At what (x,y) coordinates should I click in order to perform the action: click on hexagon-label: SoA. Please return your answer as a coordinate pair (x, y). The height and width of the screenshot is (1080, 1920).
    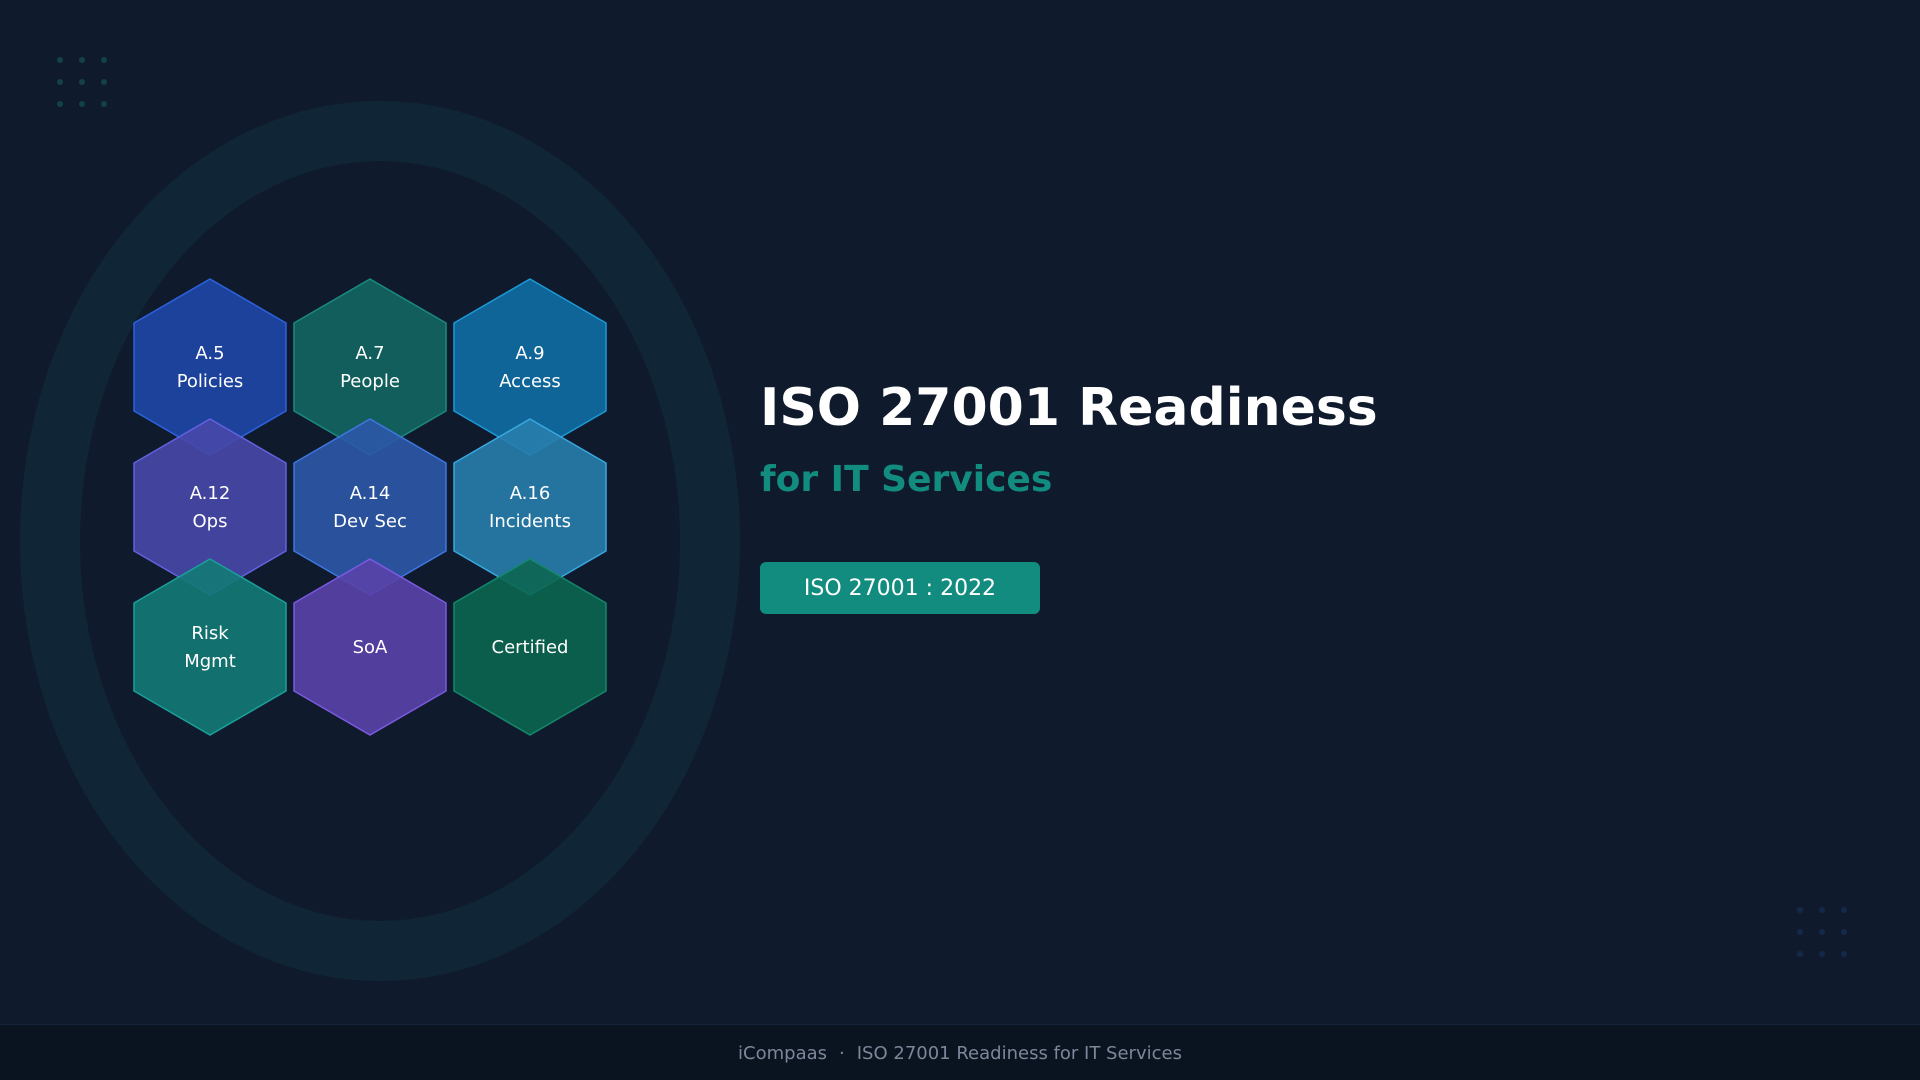
    Looking at the image, I should click on (370, 647).